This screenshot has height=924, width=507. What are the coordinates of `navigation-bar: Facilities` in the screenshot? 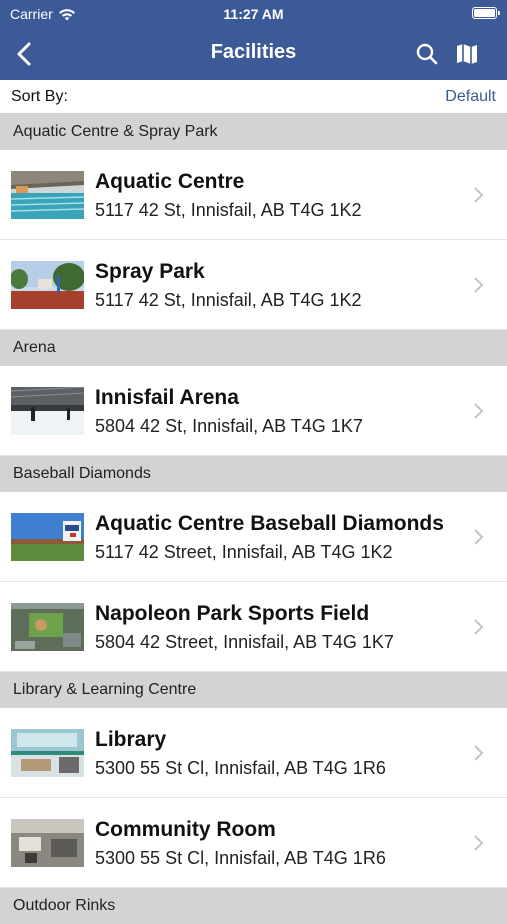 It's located at (253, 54).